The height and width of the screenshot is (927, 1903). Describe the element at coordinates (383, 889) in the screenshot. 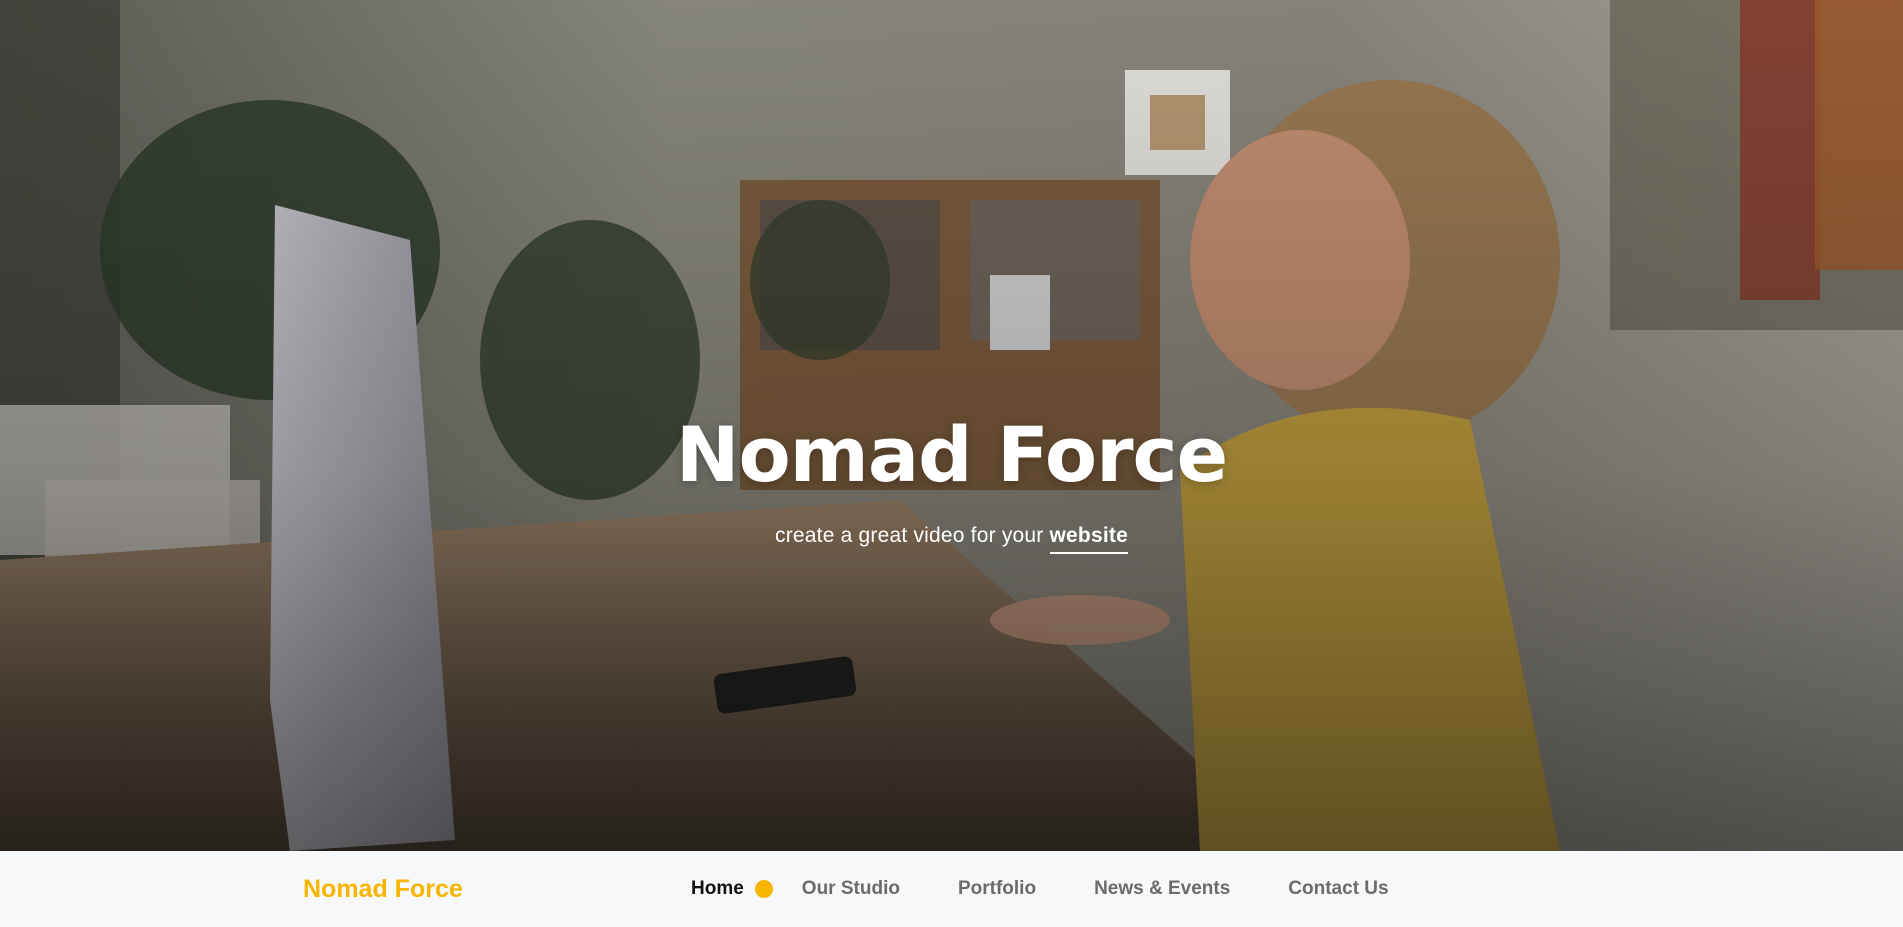

I see `brand-logo: Nomad Force` at that location.